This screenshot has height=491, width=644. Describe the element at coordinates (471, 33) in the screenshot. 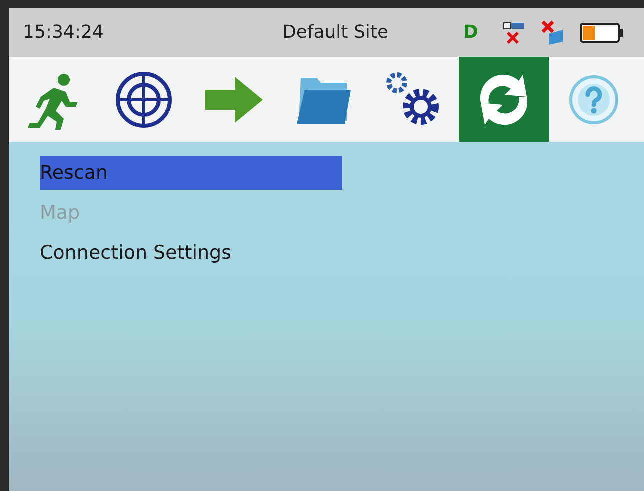

I see `mode-indicator: D` at that location.